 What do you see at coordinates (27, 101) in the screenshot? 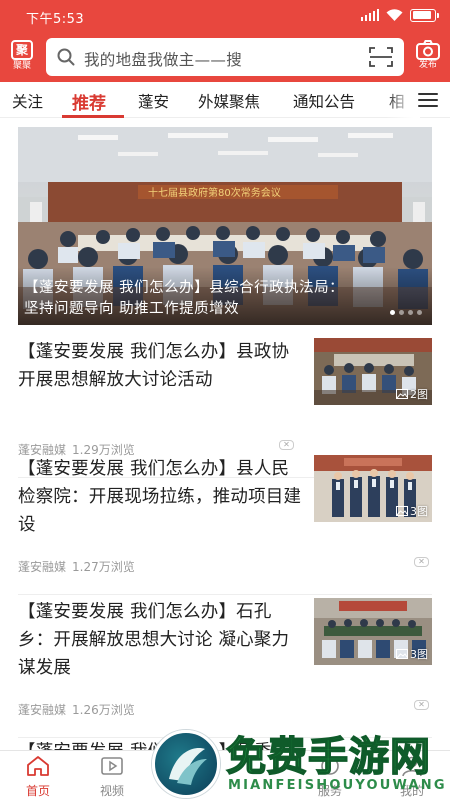
I see `tab-follow: 关注` at bounding box center [27, 101].